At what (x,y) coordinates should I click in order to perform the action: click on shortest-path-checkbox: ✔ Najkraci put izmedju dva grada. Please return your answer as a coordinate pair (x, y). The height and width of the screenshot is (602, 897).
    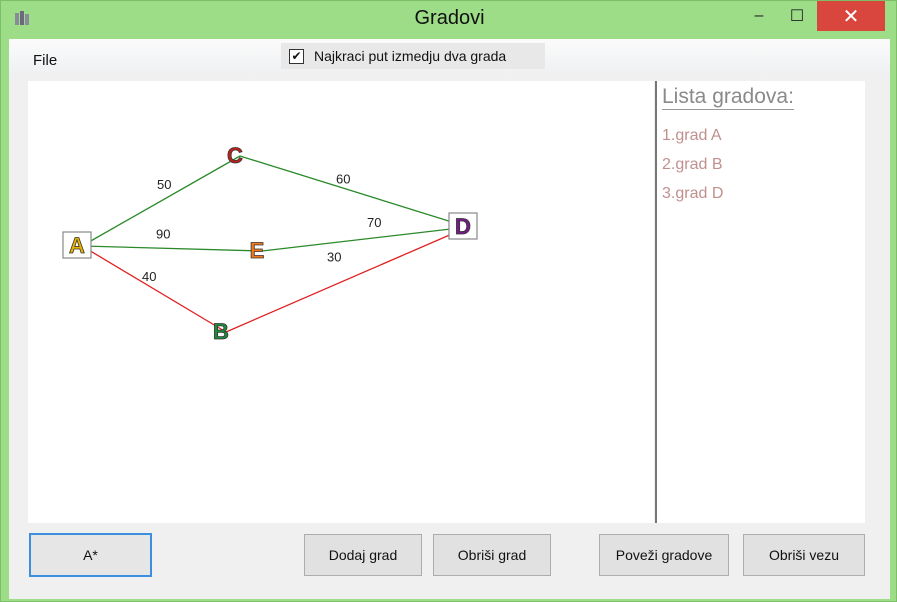
    Looking at the image, I should click on (413, 56).